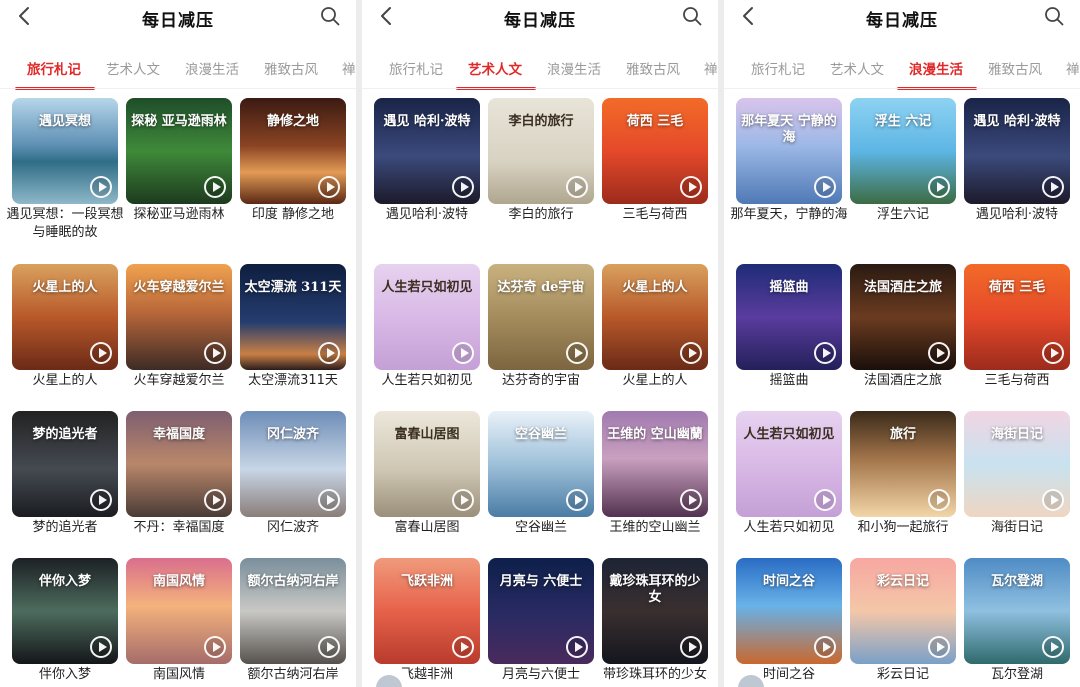  I want to click on cover-image: 富春山居图, so click(427, 464).